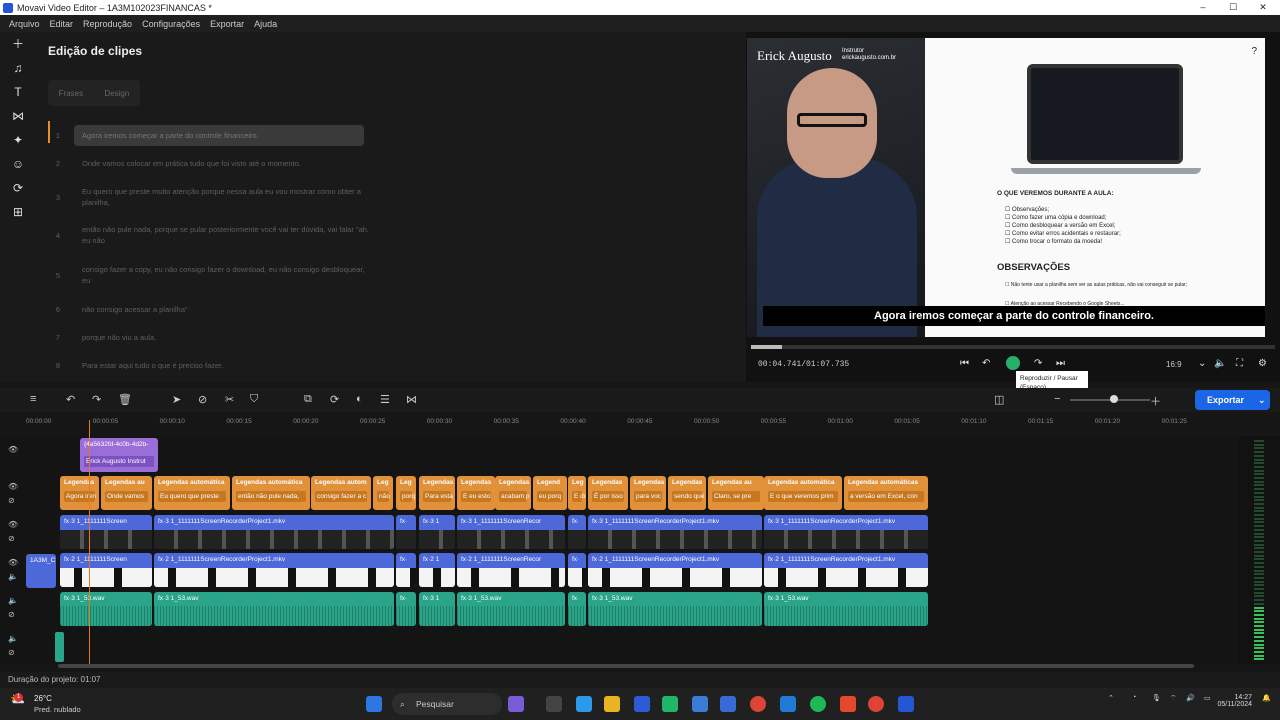  Describe the element at coordinates (116, 93) in the screenshot. I see `tab-design: Design` at that location.